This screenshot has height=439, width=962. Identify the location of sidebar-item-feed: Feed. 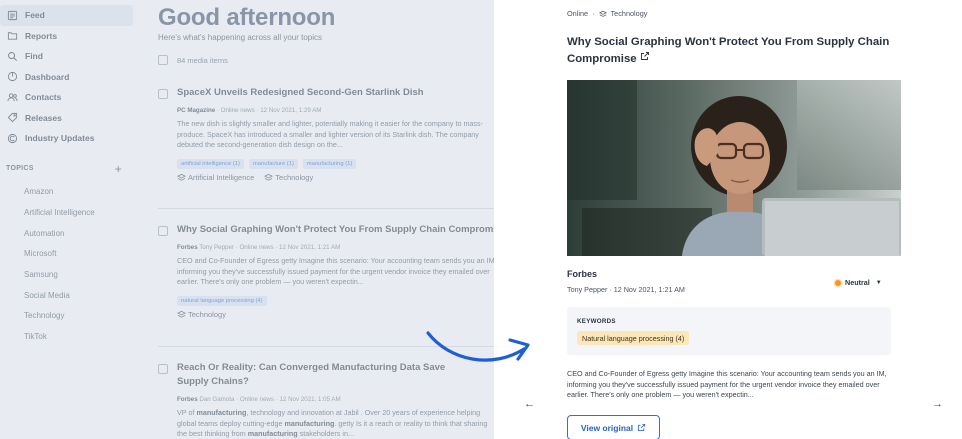
(66, 15).